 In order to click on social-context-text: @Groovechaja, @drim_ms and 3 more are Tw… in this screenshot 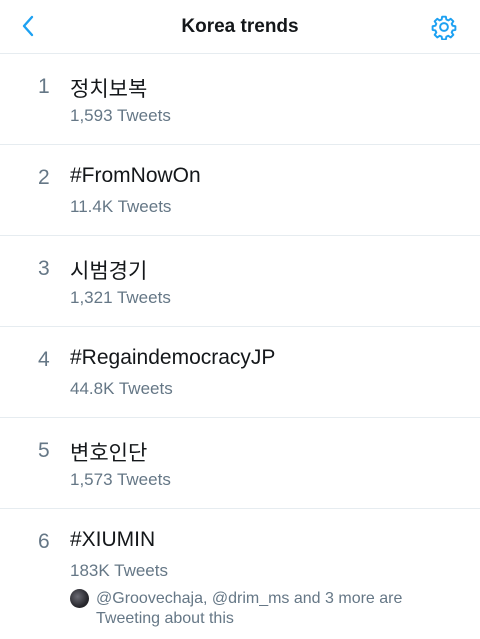, I will do `click(249, 608)`.